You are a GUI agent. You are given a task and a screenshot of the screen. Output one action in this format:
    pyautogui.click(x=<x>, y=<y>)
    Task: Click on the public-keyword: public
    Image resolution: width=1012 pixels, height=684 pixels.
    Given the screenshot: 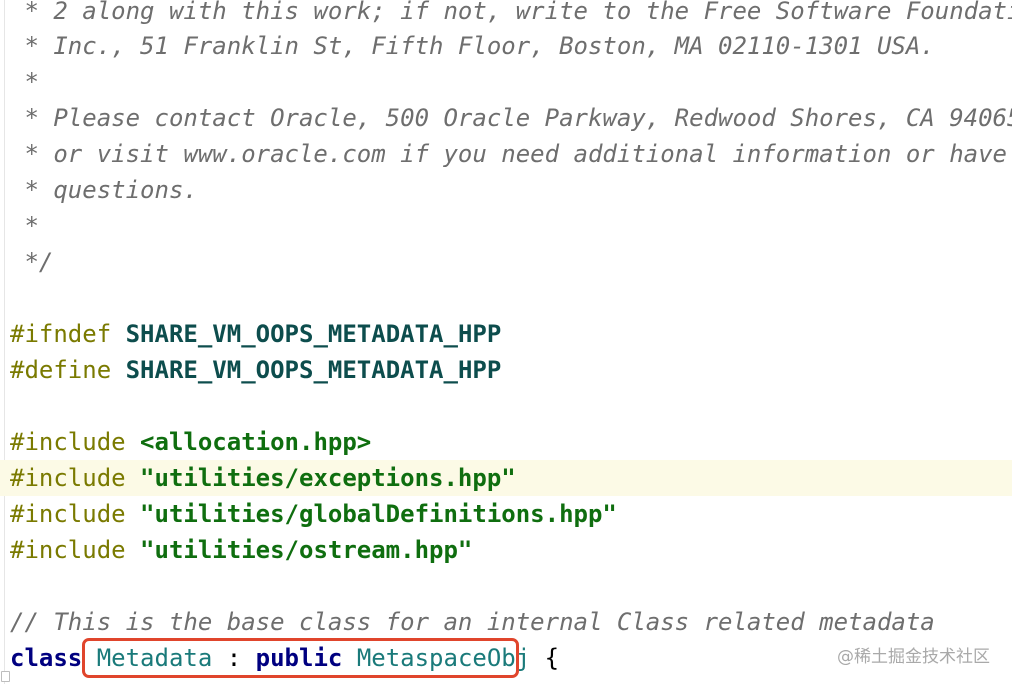 What is the action you would take?
    pyautogui.click(x=299, y=658)
    